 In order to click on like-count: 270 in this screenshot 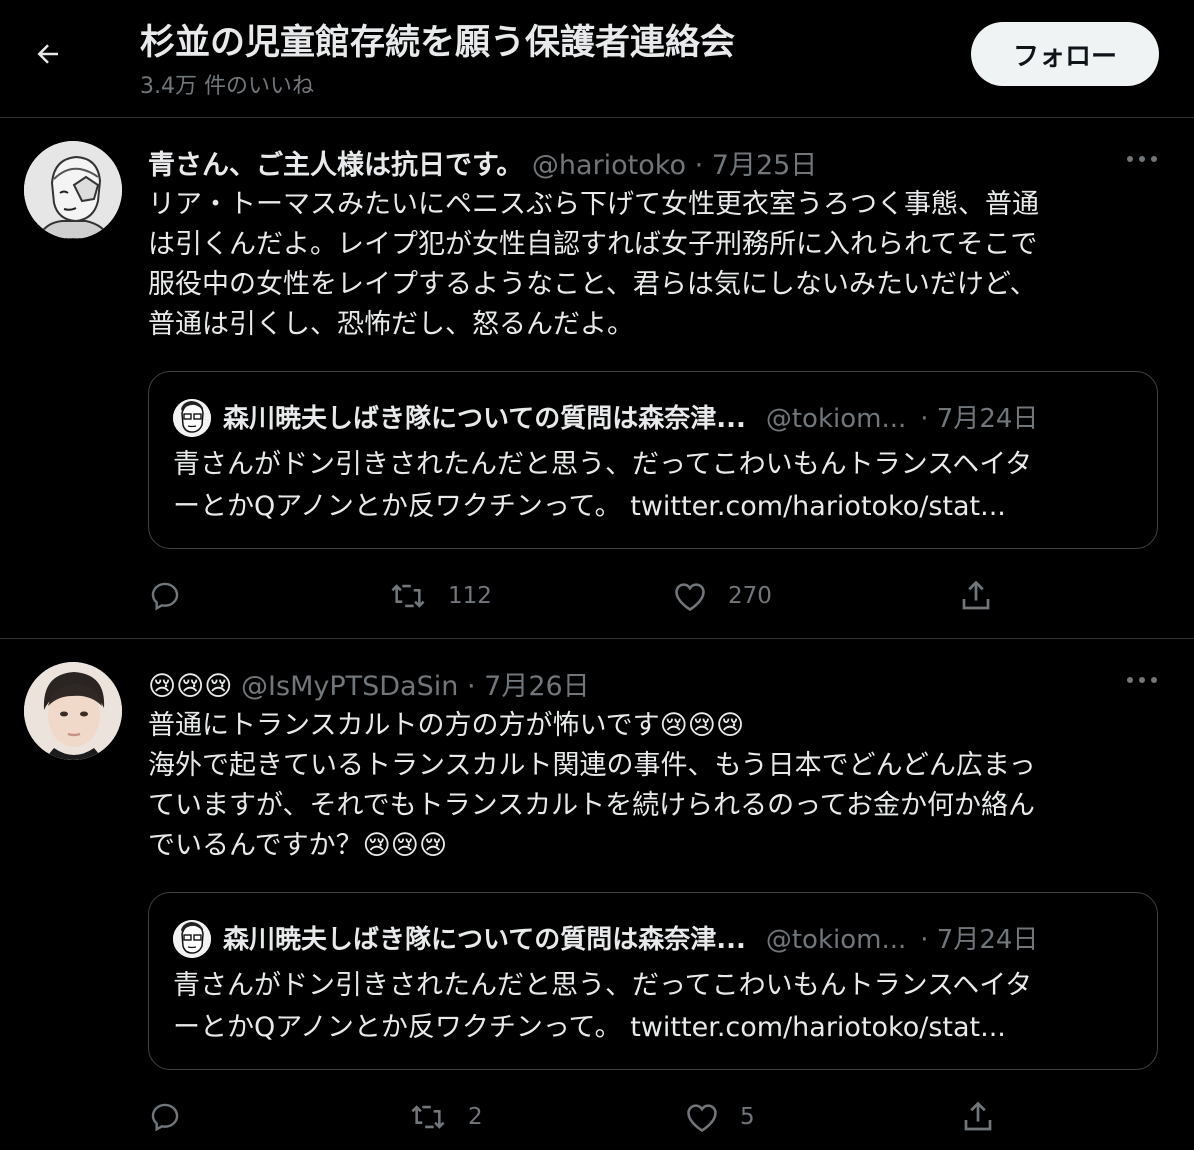, I will do `click(750, 596)`.